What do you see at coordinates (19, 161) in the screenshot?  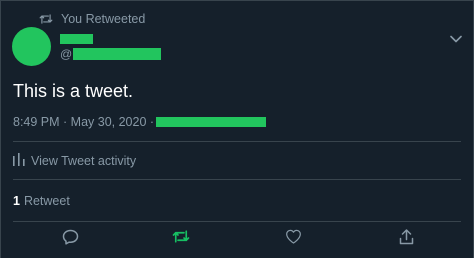 I see `analytics-icon` at bounding box center [19, 161].